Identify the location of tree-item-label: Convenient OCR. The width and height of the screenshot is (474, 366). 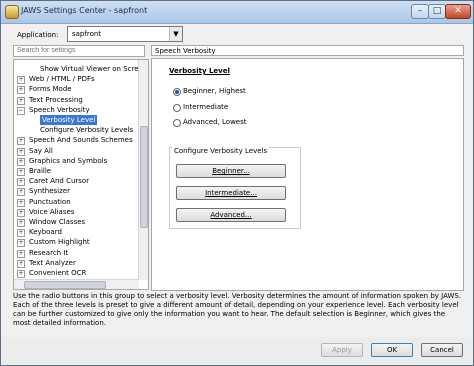
(58, 273).